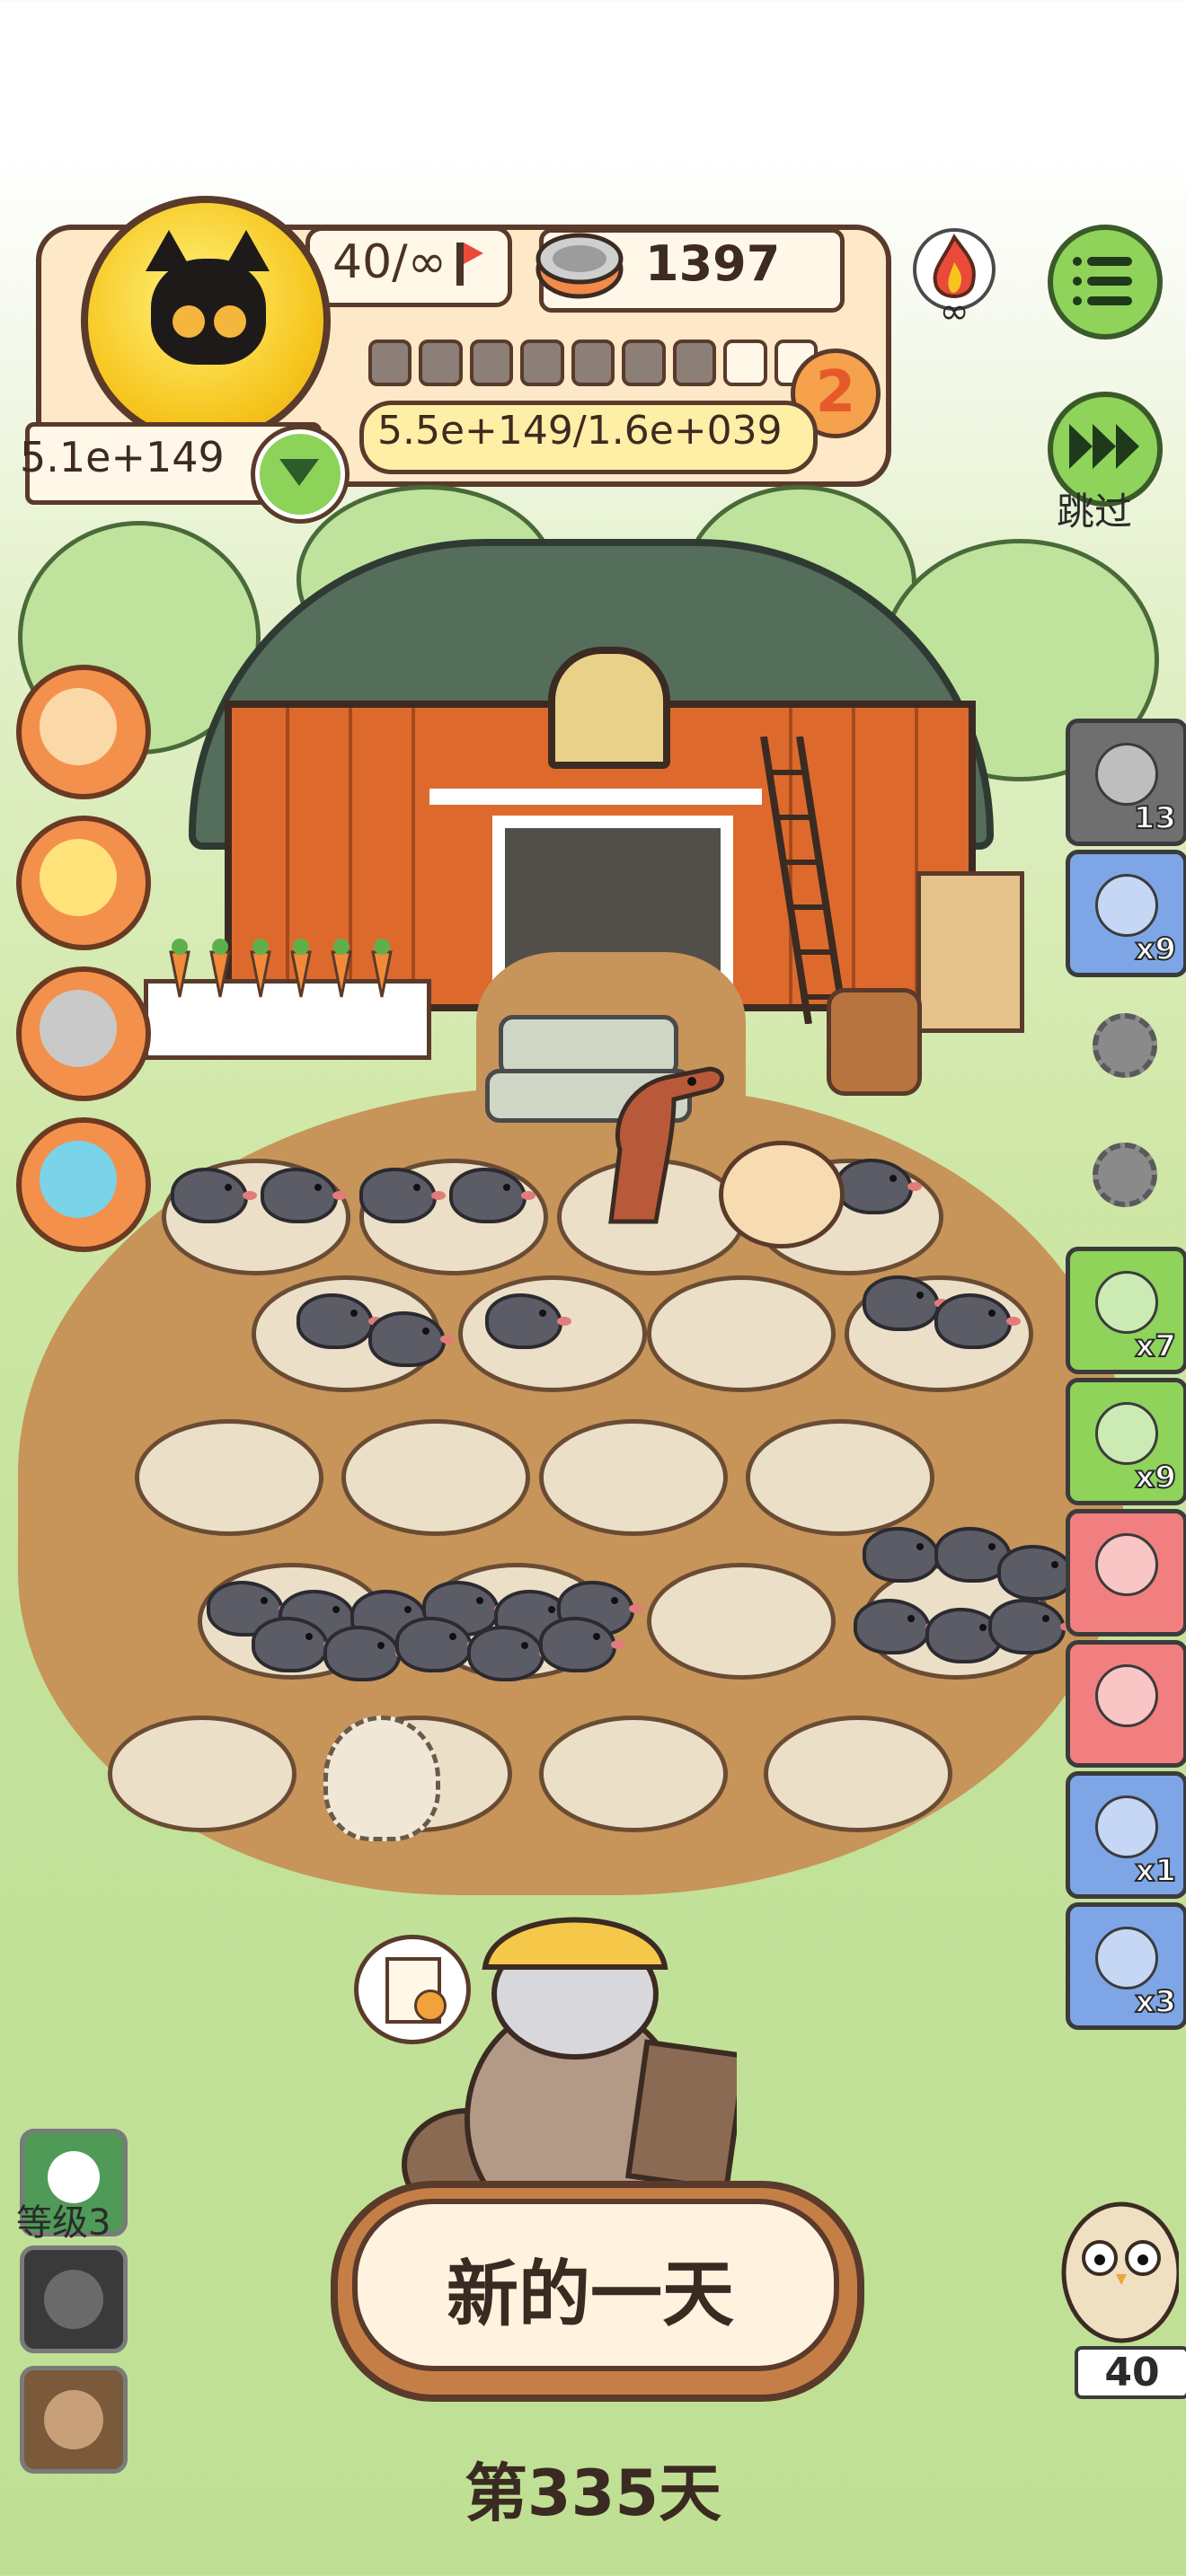 The width and height of the screenshot is (1186, 2576). What do you see at coordinates (1155, 818) in the screenshot?
I see `item-count: 13` at bounding box center [1155, 818].